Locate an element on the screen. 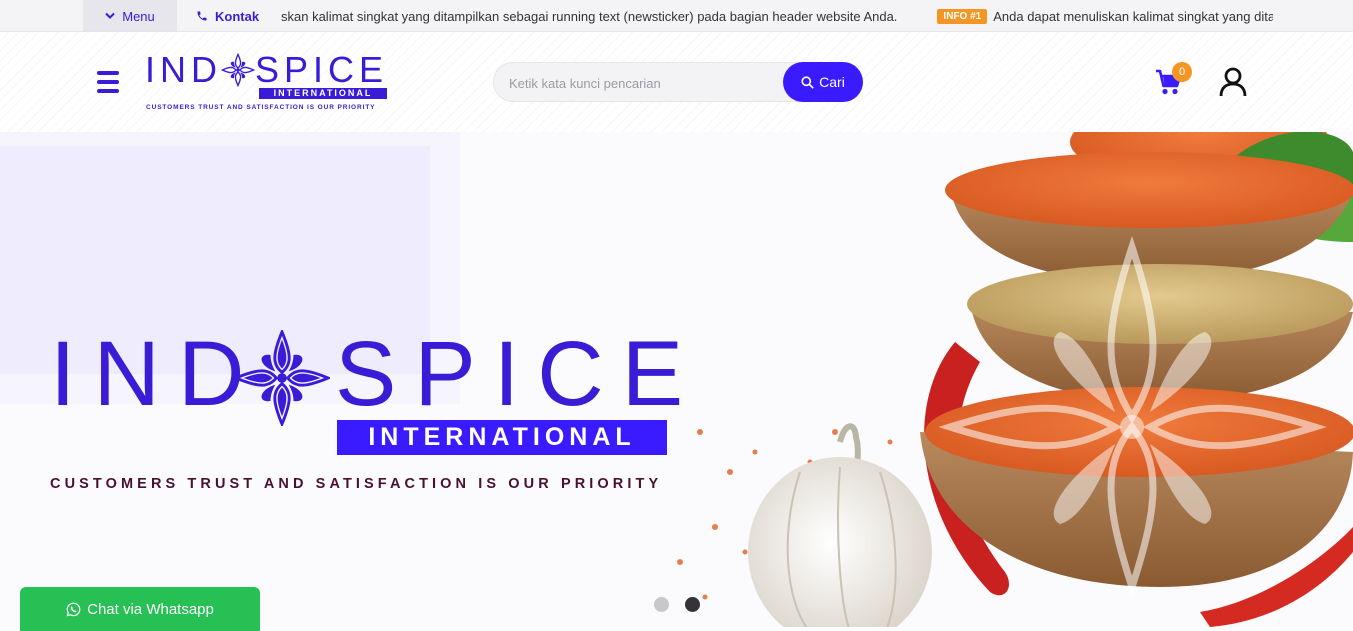 This screenshot has height=631, width=1353. search-bar: Cari is located at coordinates (678, 82).